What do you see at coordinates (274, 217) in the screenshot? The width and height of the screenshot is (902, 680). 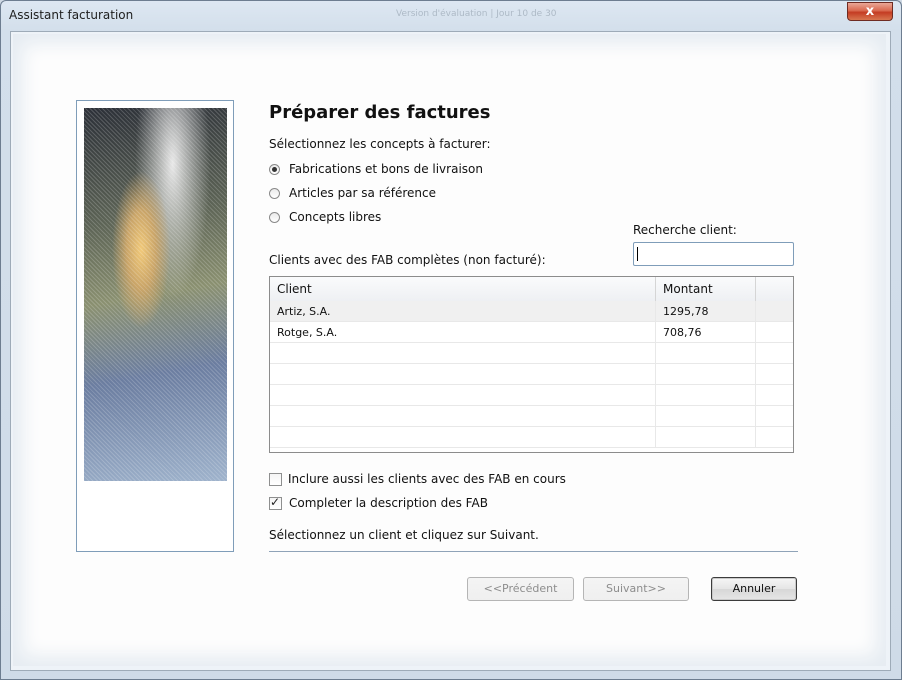 I see `radio-concepts-libres` at bounding box center [274, 217].